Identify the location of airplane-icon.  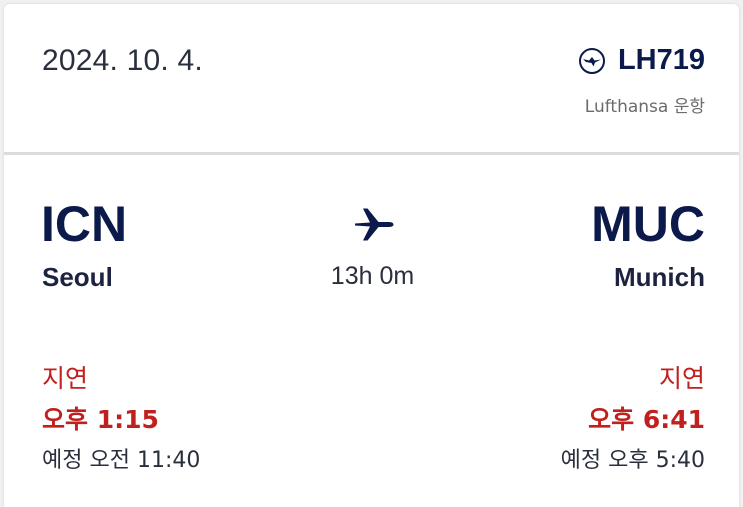
(374, 225).